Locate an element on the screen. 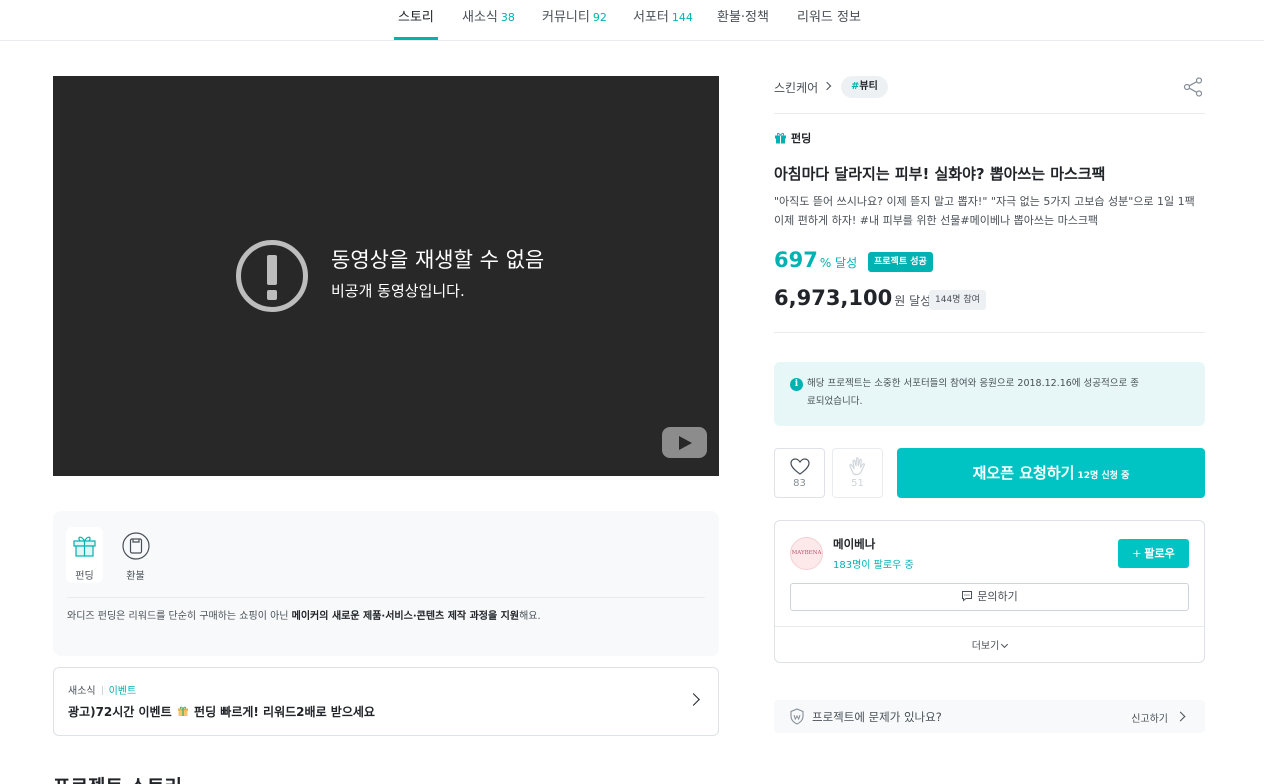 Image resolution: width=1264 pixels, height=784 pixels. tag-label: 뷰티 is located at coordinates (868, 86).